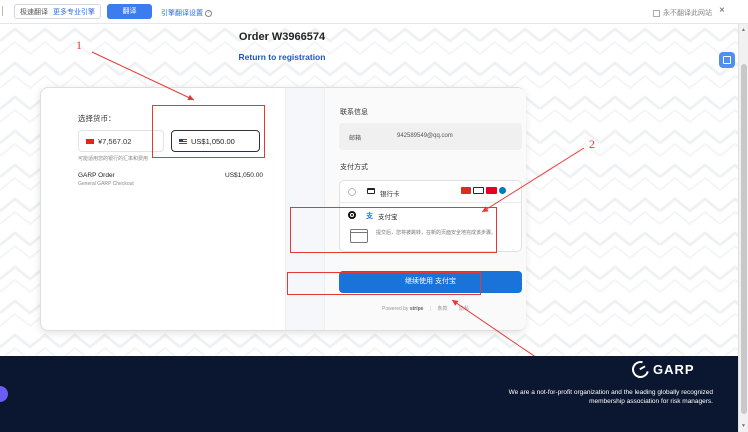 The height and width of the screenshot is (432, 748). What do you see at coordinates (674, 369) in the screenshot?
I see `garp-wordmark: GARP` at bounding box center [674, 369].